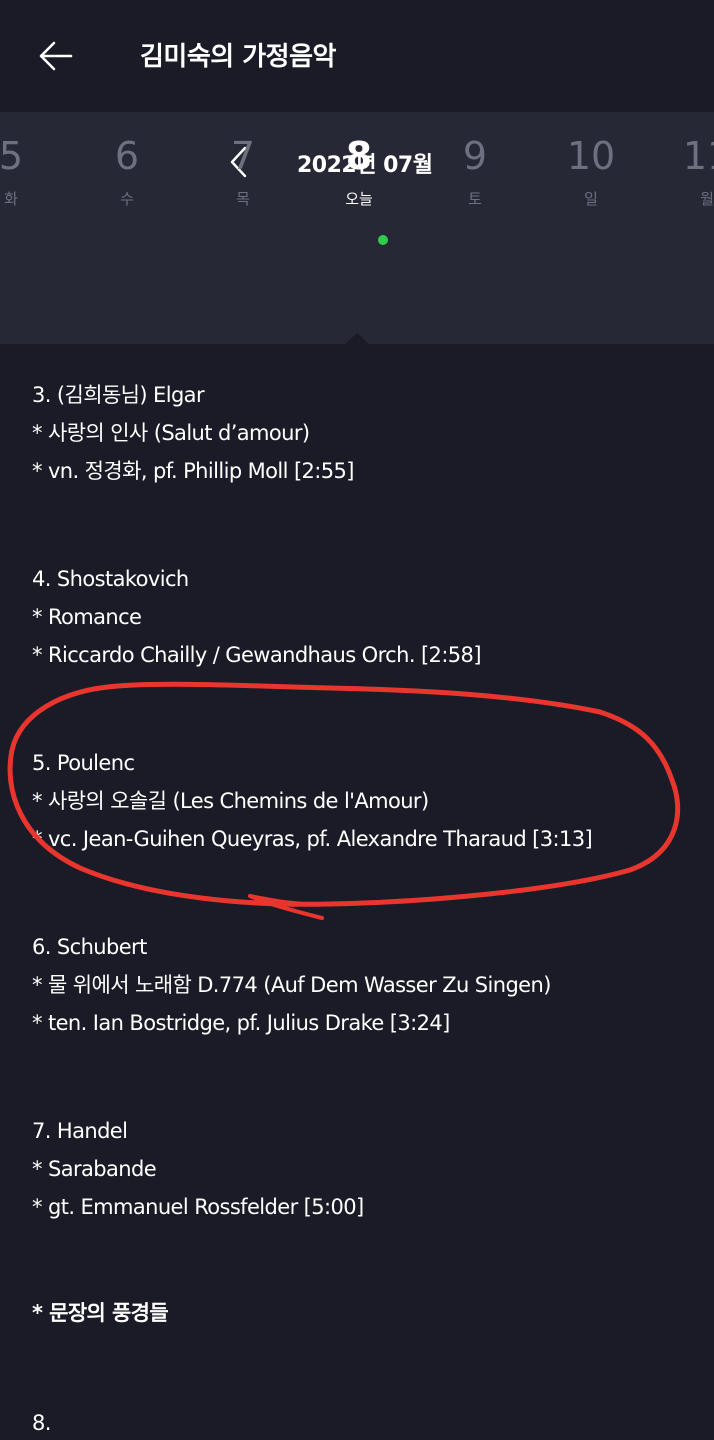 The image size is (714, 1440). I want to click on day-8-today: 8 오늘, so click(359, 177).